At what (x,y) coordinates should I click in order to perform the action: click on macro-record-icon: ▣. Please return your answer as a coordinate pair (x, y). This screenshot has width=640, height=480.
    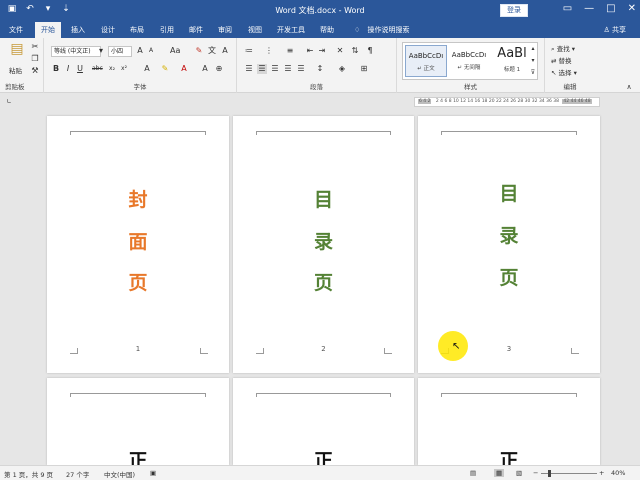
    Looking at the image, I should click on (153, 473).